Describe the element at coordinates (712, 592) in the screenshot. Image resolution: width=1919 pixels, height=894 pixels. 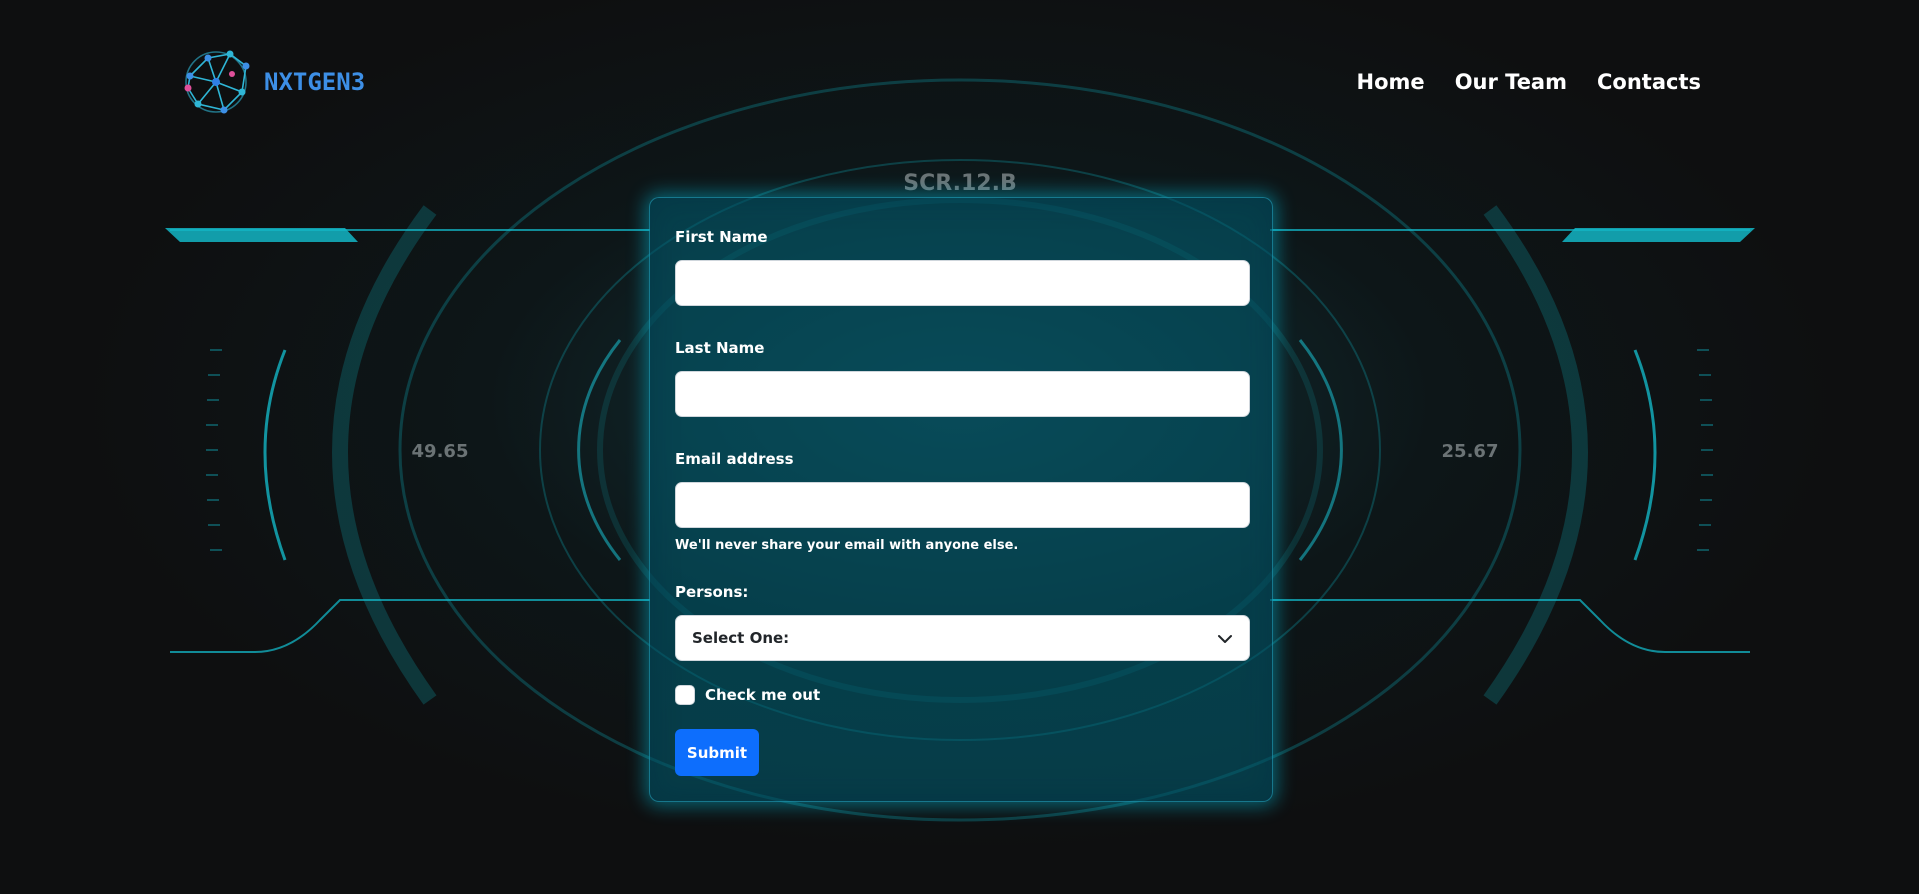
I see `persons-label: Persons:` at that location.